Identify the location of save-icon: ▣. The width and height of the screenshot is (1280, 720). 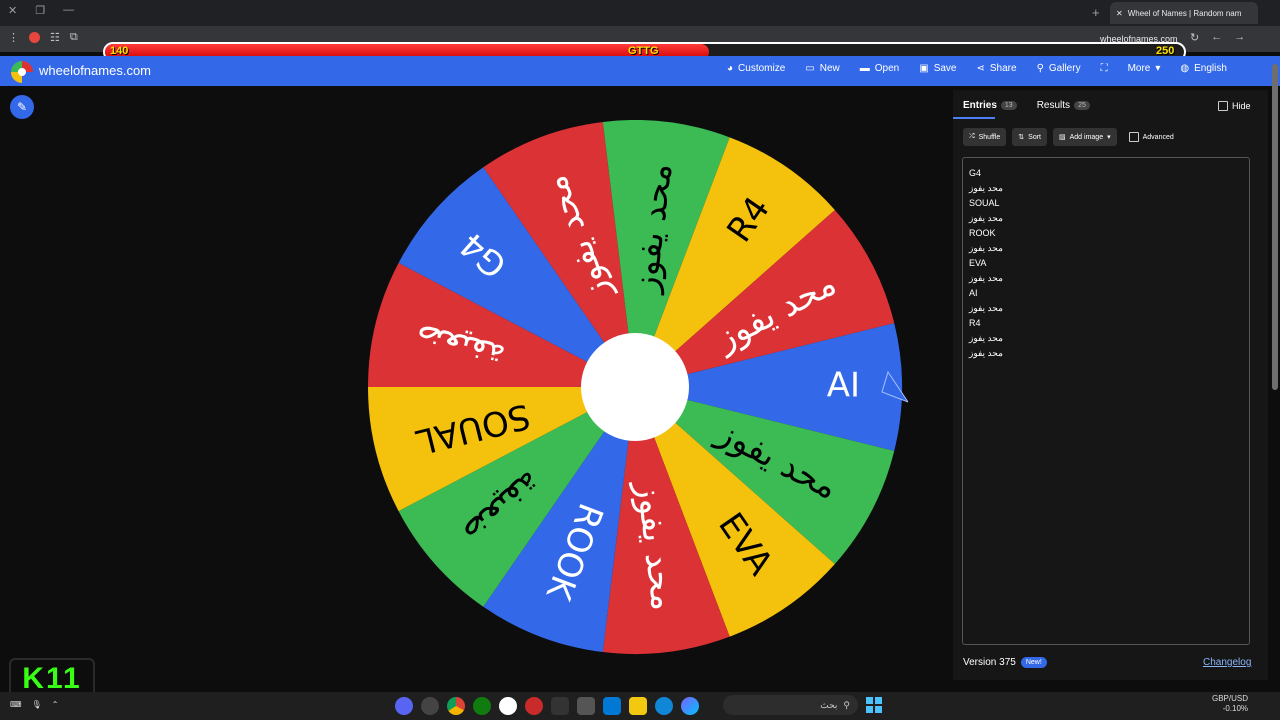
(924, 68).